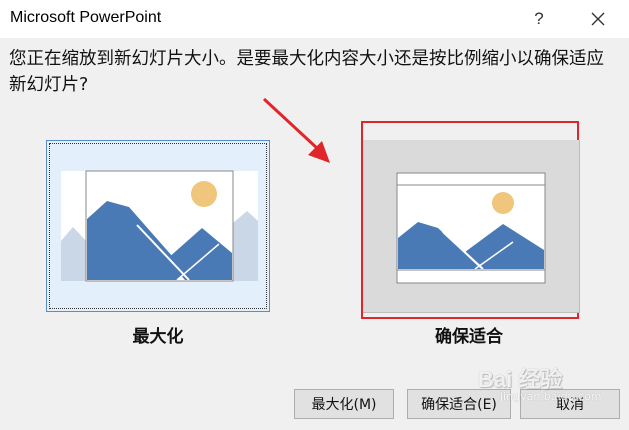 Image resolution: width=629 pixels, height=430 pixels. What do you see at coordinates (306, 72) in the screenshot?
I see `dialog-message: 您正在缩放到新幻灯片大小。是要最大化内容大小还是按比例缩小以确保适应新幻灯片?` at bounding box center [306, 72].